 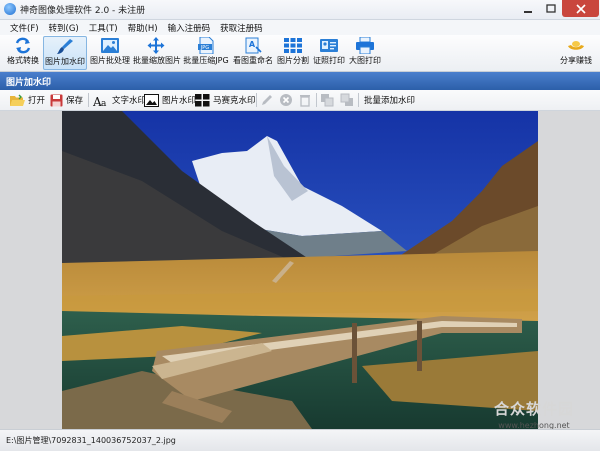 I want to click on svg-text: JPG, so click(x=204, y=48).